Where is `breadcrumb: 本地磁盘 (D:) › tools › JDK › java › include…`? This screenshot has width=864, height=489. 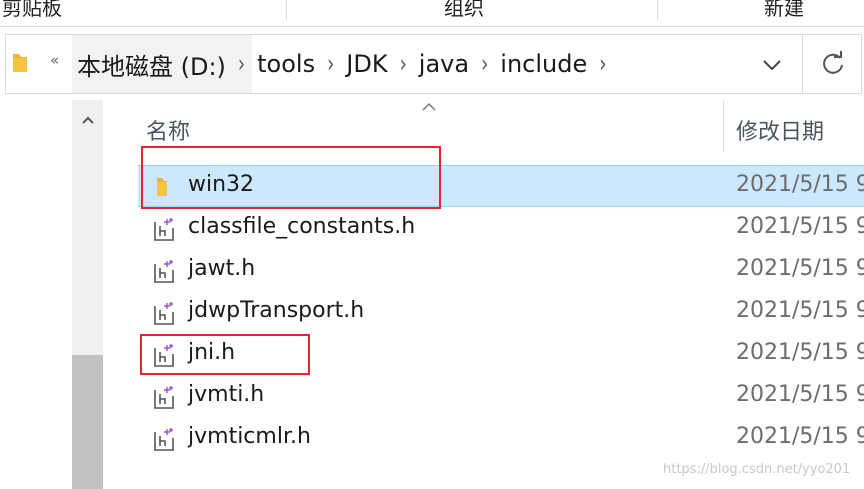
breadcrumb: 本地磁盘 (D:) › tools › JDK › java › include… is located at coordinates (345, 64).